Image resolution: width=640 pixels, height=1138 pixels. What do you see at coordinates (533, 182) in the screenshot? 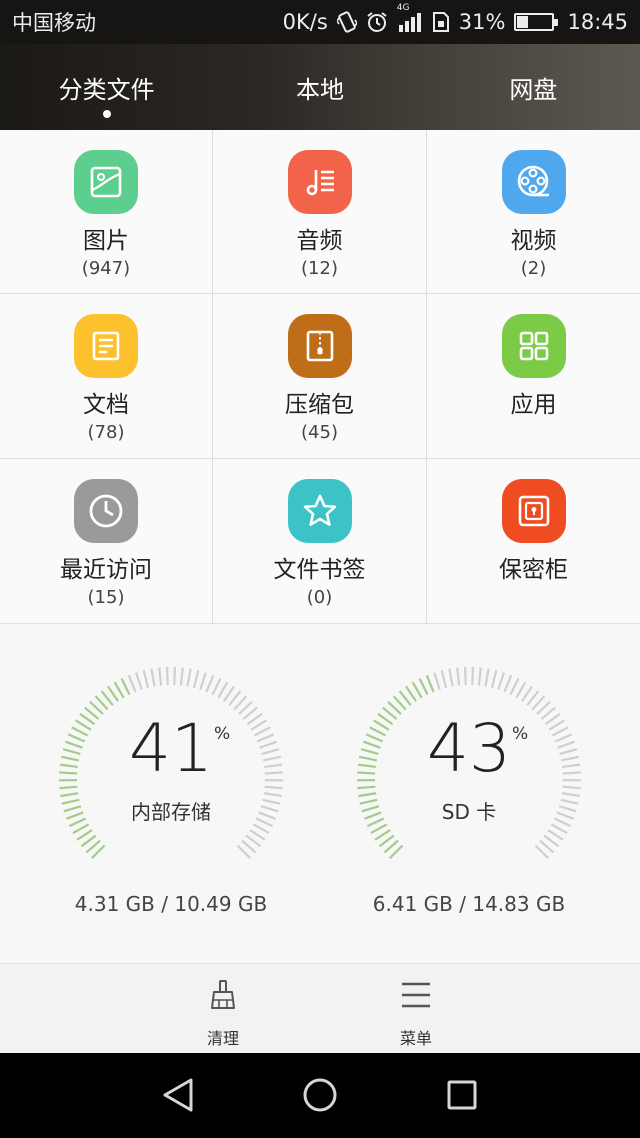
I see `film-reel-icon` at bounding box center [533, 182].